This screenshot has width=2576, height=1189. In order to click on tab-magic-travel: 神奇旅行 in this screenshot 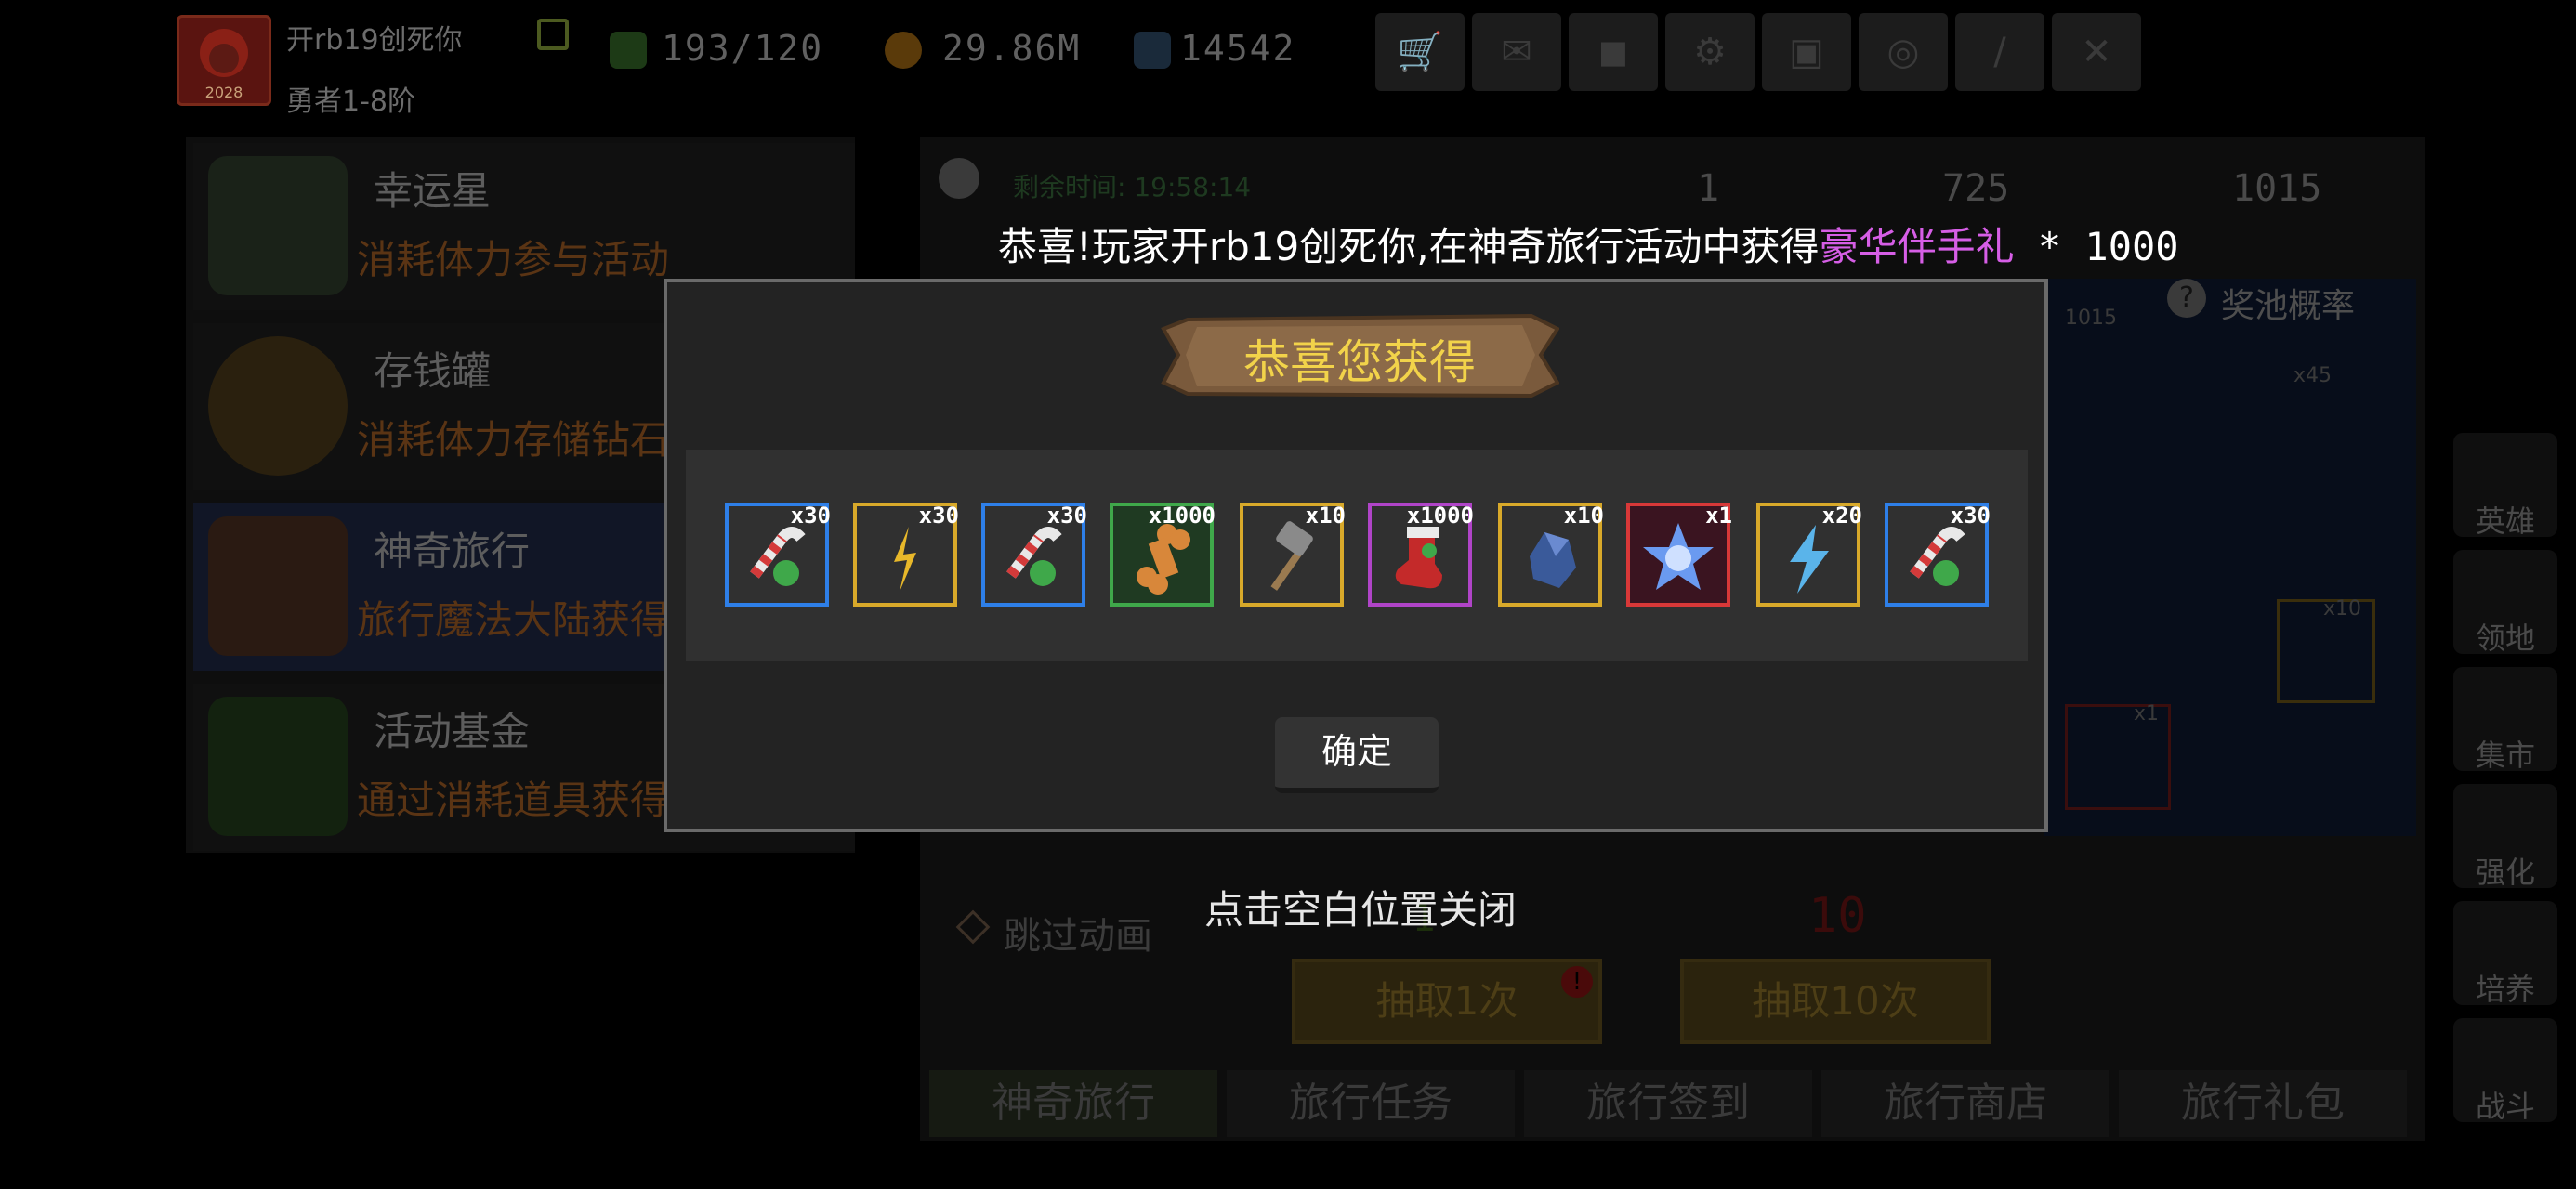, I will do `click(1073, 1103)`.